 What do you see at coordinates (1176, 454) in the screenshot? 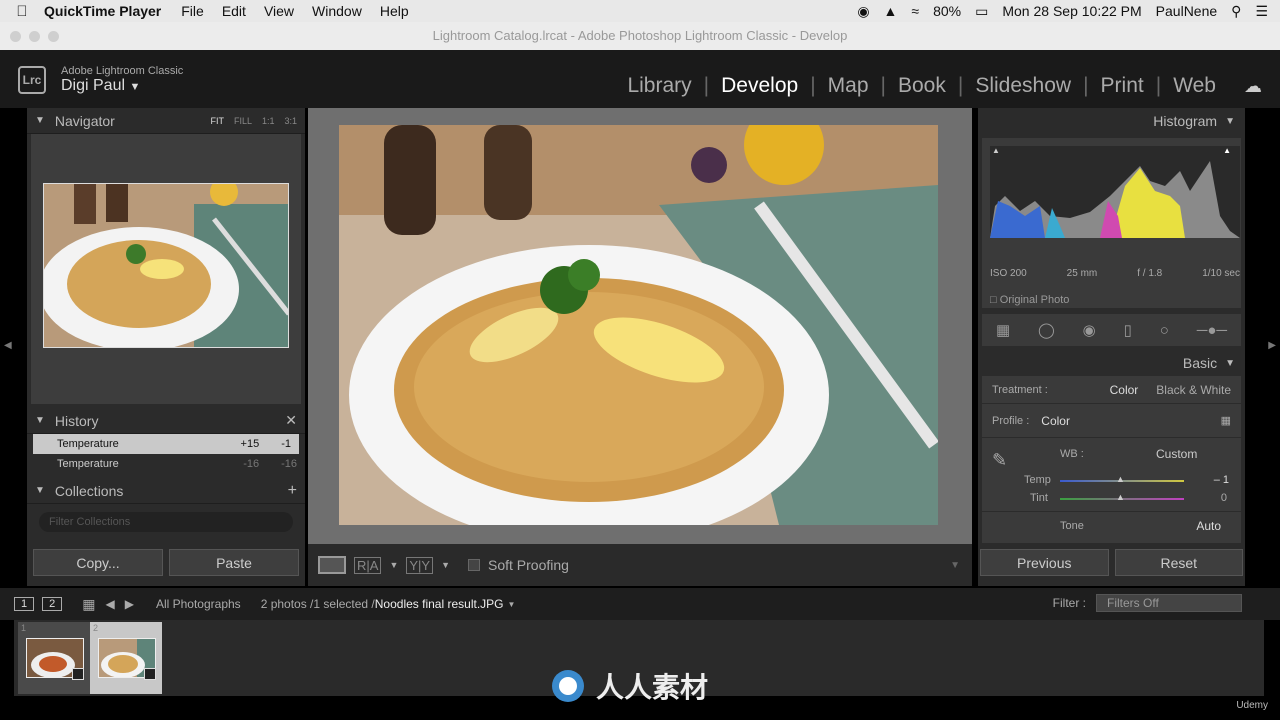
I see `wb-select: Custom` at bounding box center [1176, 454].